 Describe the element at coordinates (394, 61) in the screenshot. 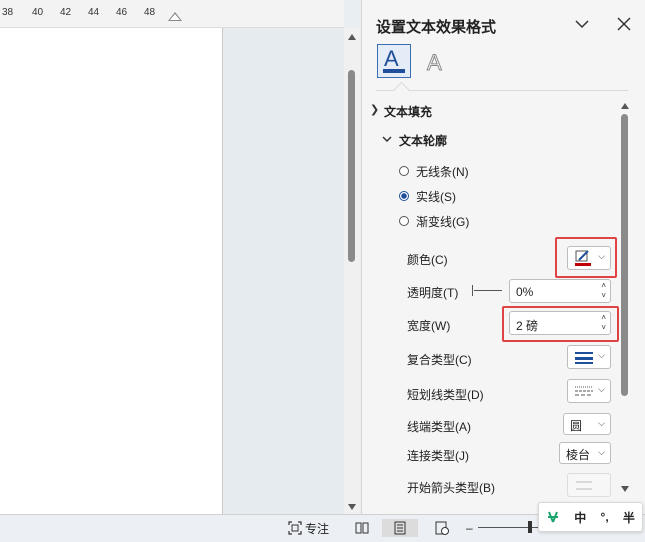

I see `text-fill-outline-tab: A` at that location.